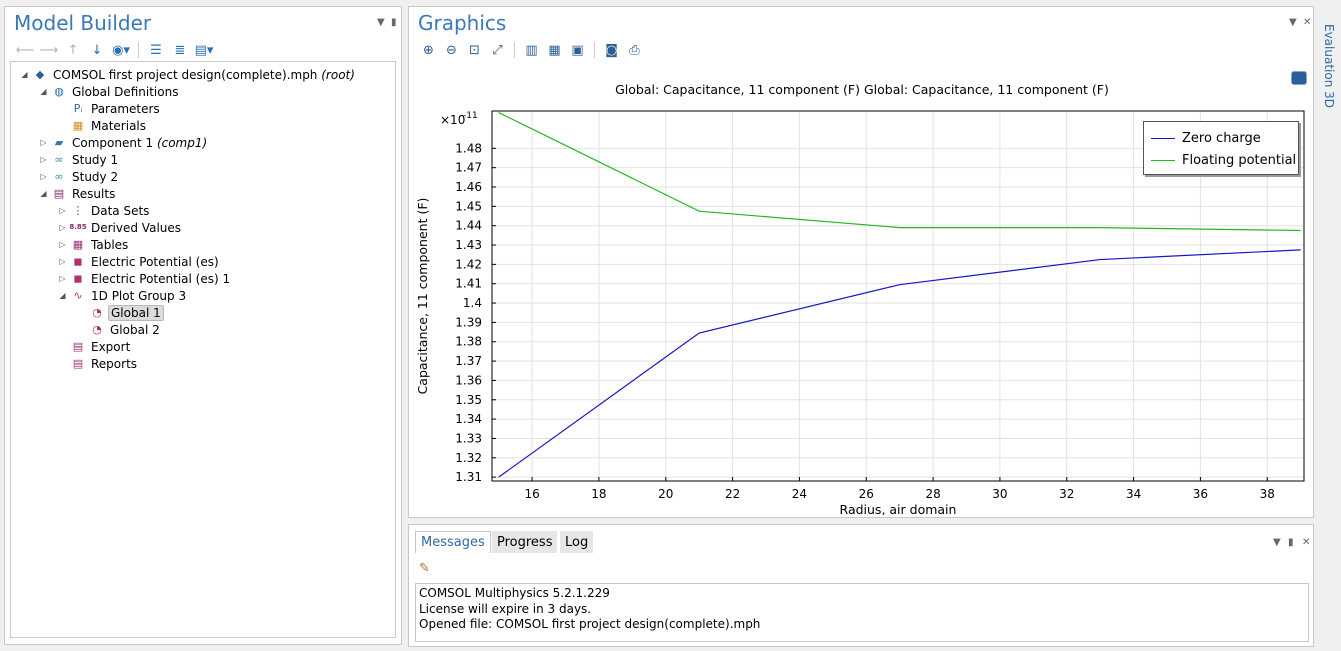 Image resolution: width=1341 pixels, height=651 pixels. What do you see at coordinates (161, 278) in the screenshot?
I see `tree-node-label: Electric Potential (es) 1` at bounding box center [161, 278].